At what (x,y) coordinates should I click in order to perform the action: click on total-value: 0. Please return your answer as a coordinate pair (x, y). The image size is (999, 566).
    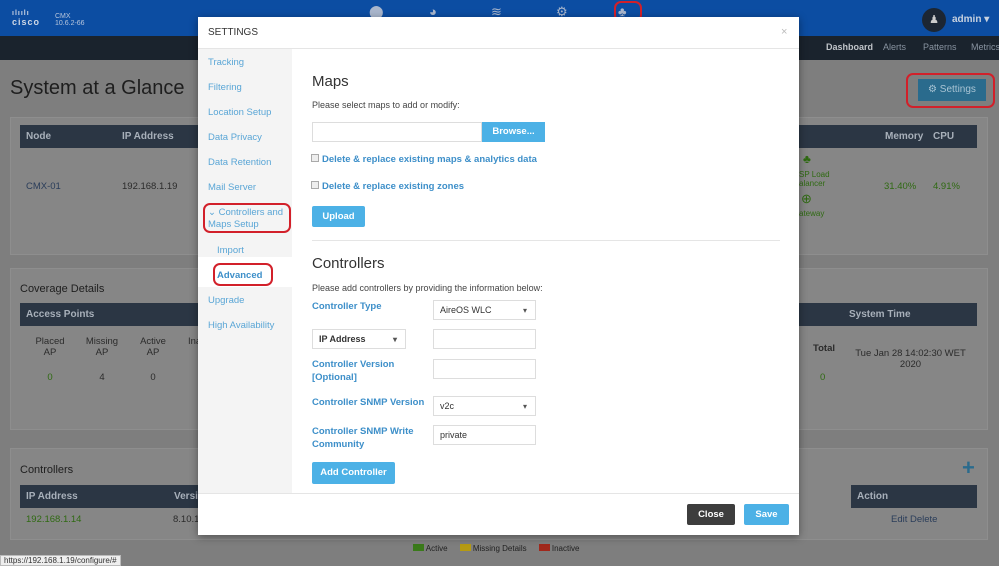
    Looking at the image, I should click on (823, 377).